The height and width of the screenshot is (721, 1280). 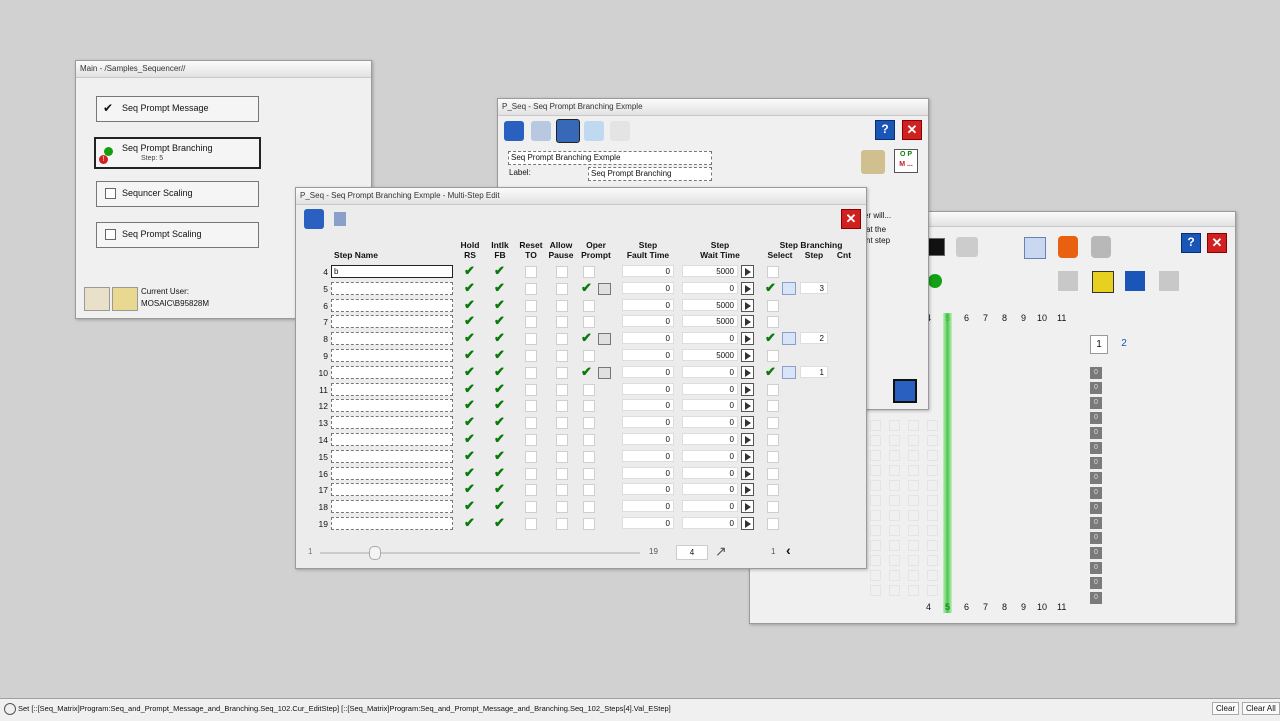 What do you see at coordinates (177, 235) in the screenshot?
I see `seq-prompt-scaling-button: Seq Prompt Scaling` at bounding box center [177, 235].